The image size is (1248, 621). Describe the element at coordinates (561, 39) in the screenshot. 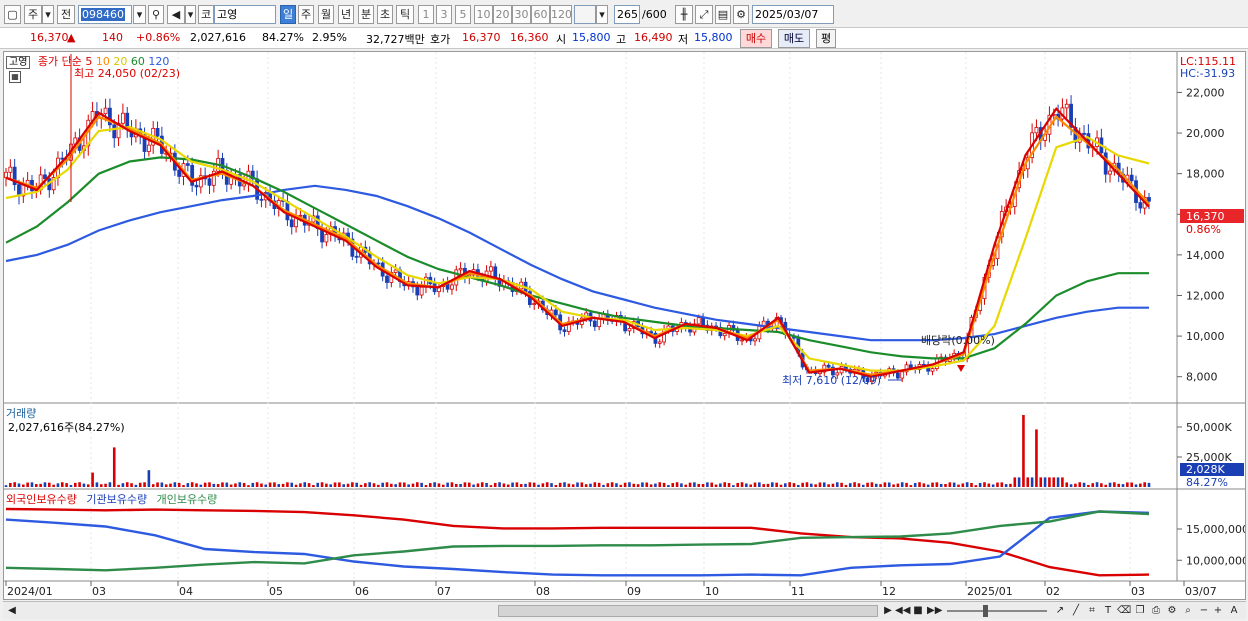

I see `open-label: 시` at that location.